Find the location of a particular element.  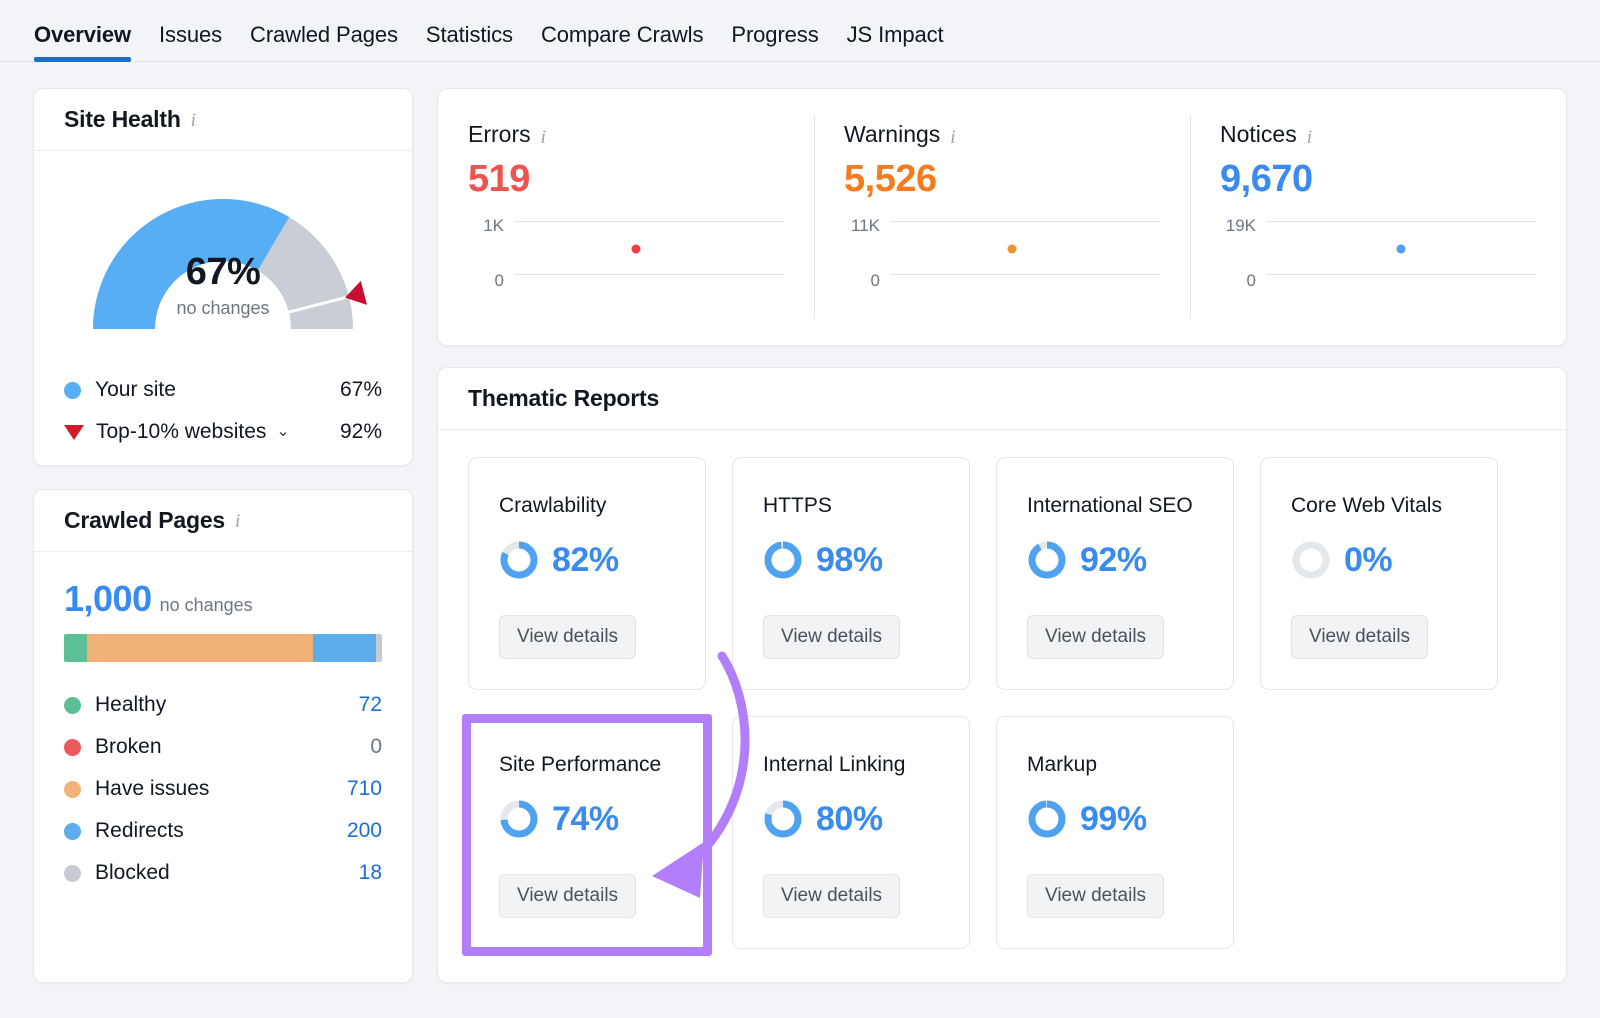

legend-value: 710 is located at coordinates (364, 788).